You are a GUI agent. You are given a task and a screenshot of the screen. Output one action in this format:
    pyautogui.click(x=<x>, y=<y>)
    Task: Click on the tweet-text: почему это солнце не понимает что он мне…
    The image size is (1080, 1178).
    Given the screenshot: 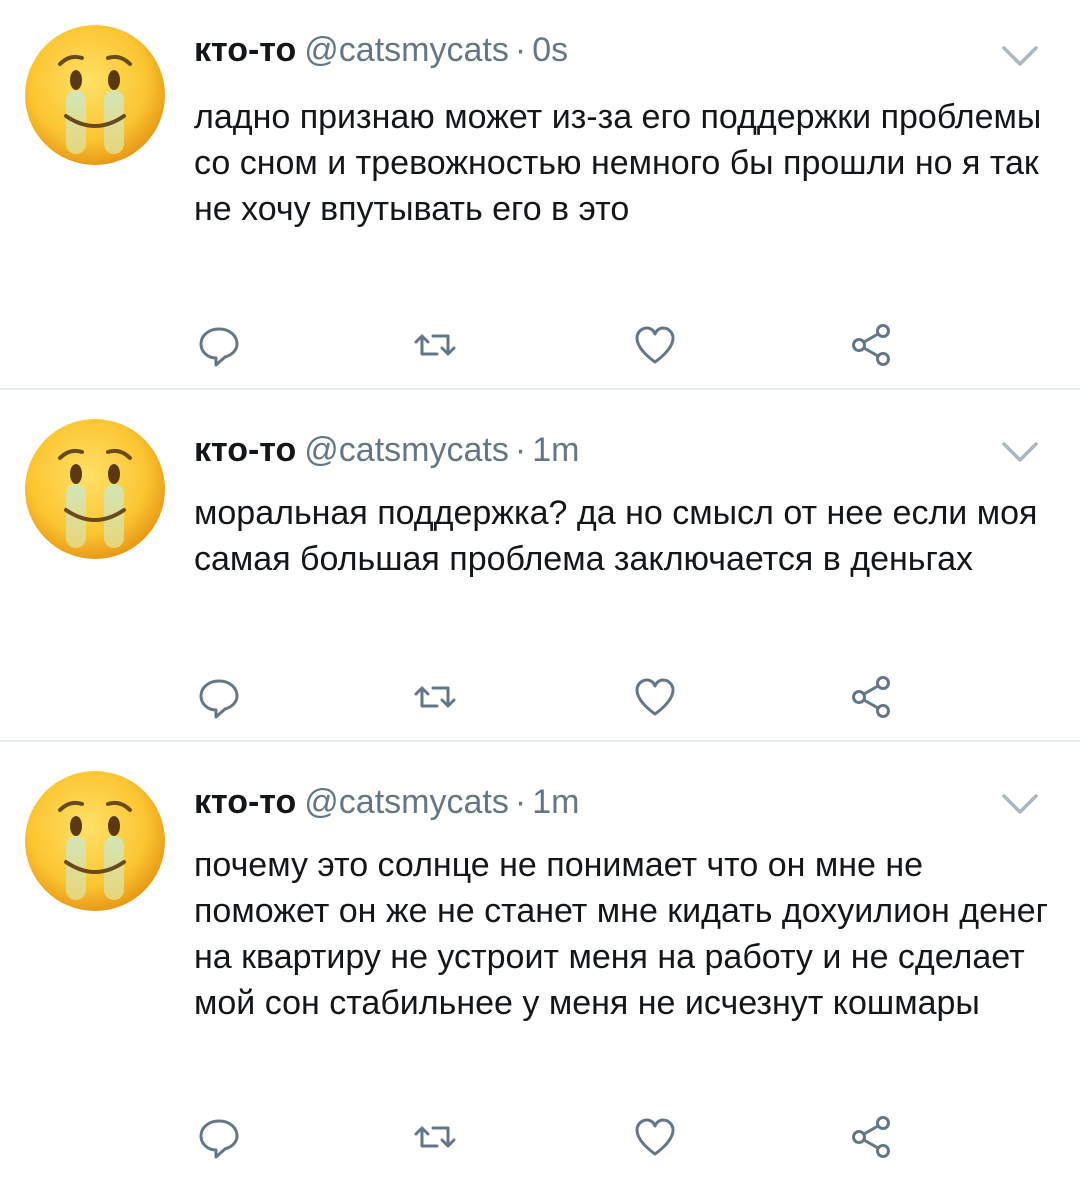 What is the action you would take?
    pyautogui.click(x=621, y=934)
    